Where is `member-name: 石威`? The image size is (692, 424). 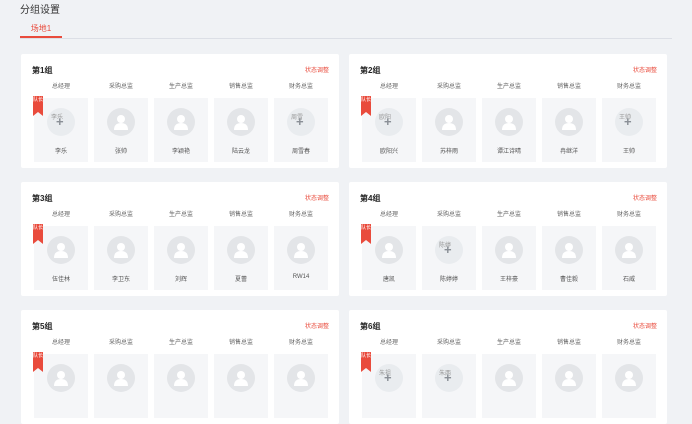
member-name: 石威 is located at coordinates (628, 280).